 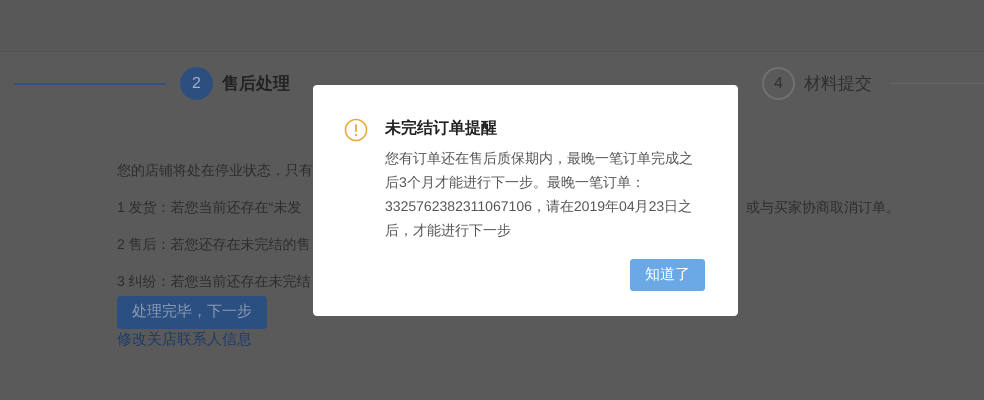 What do you see at coordinates (196, 83) in the screenshot?
I see `step-number: 2` at bounding box center [196, 83].